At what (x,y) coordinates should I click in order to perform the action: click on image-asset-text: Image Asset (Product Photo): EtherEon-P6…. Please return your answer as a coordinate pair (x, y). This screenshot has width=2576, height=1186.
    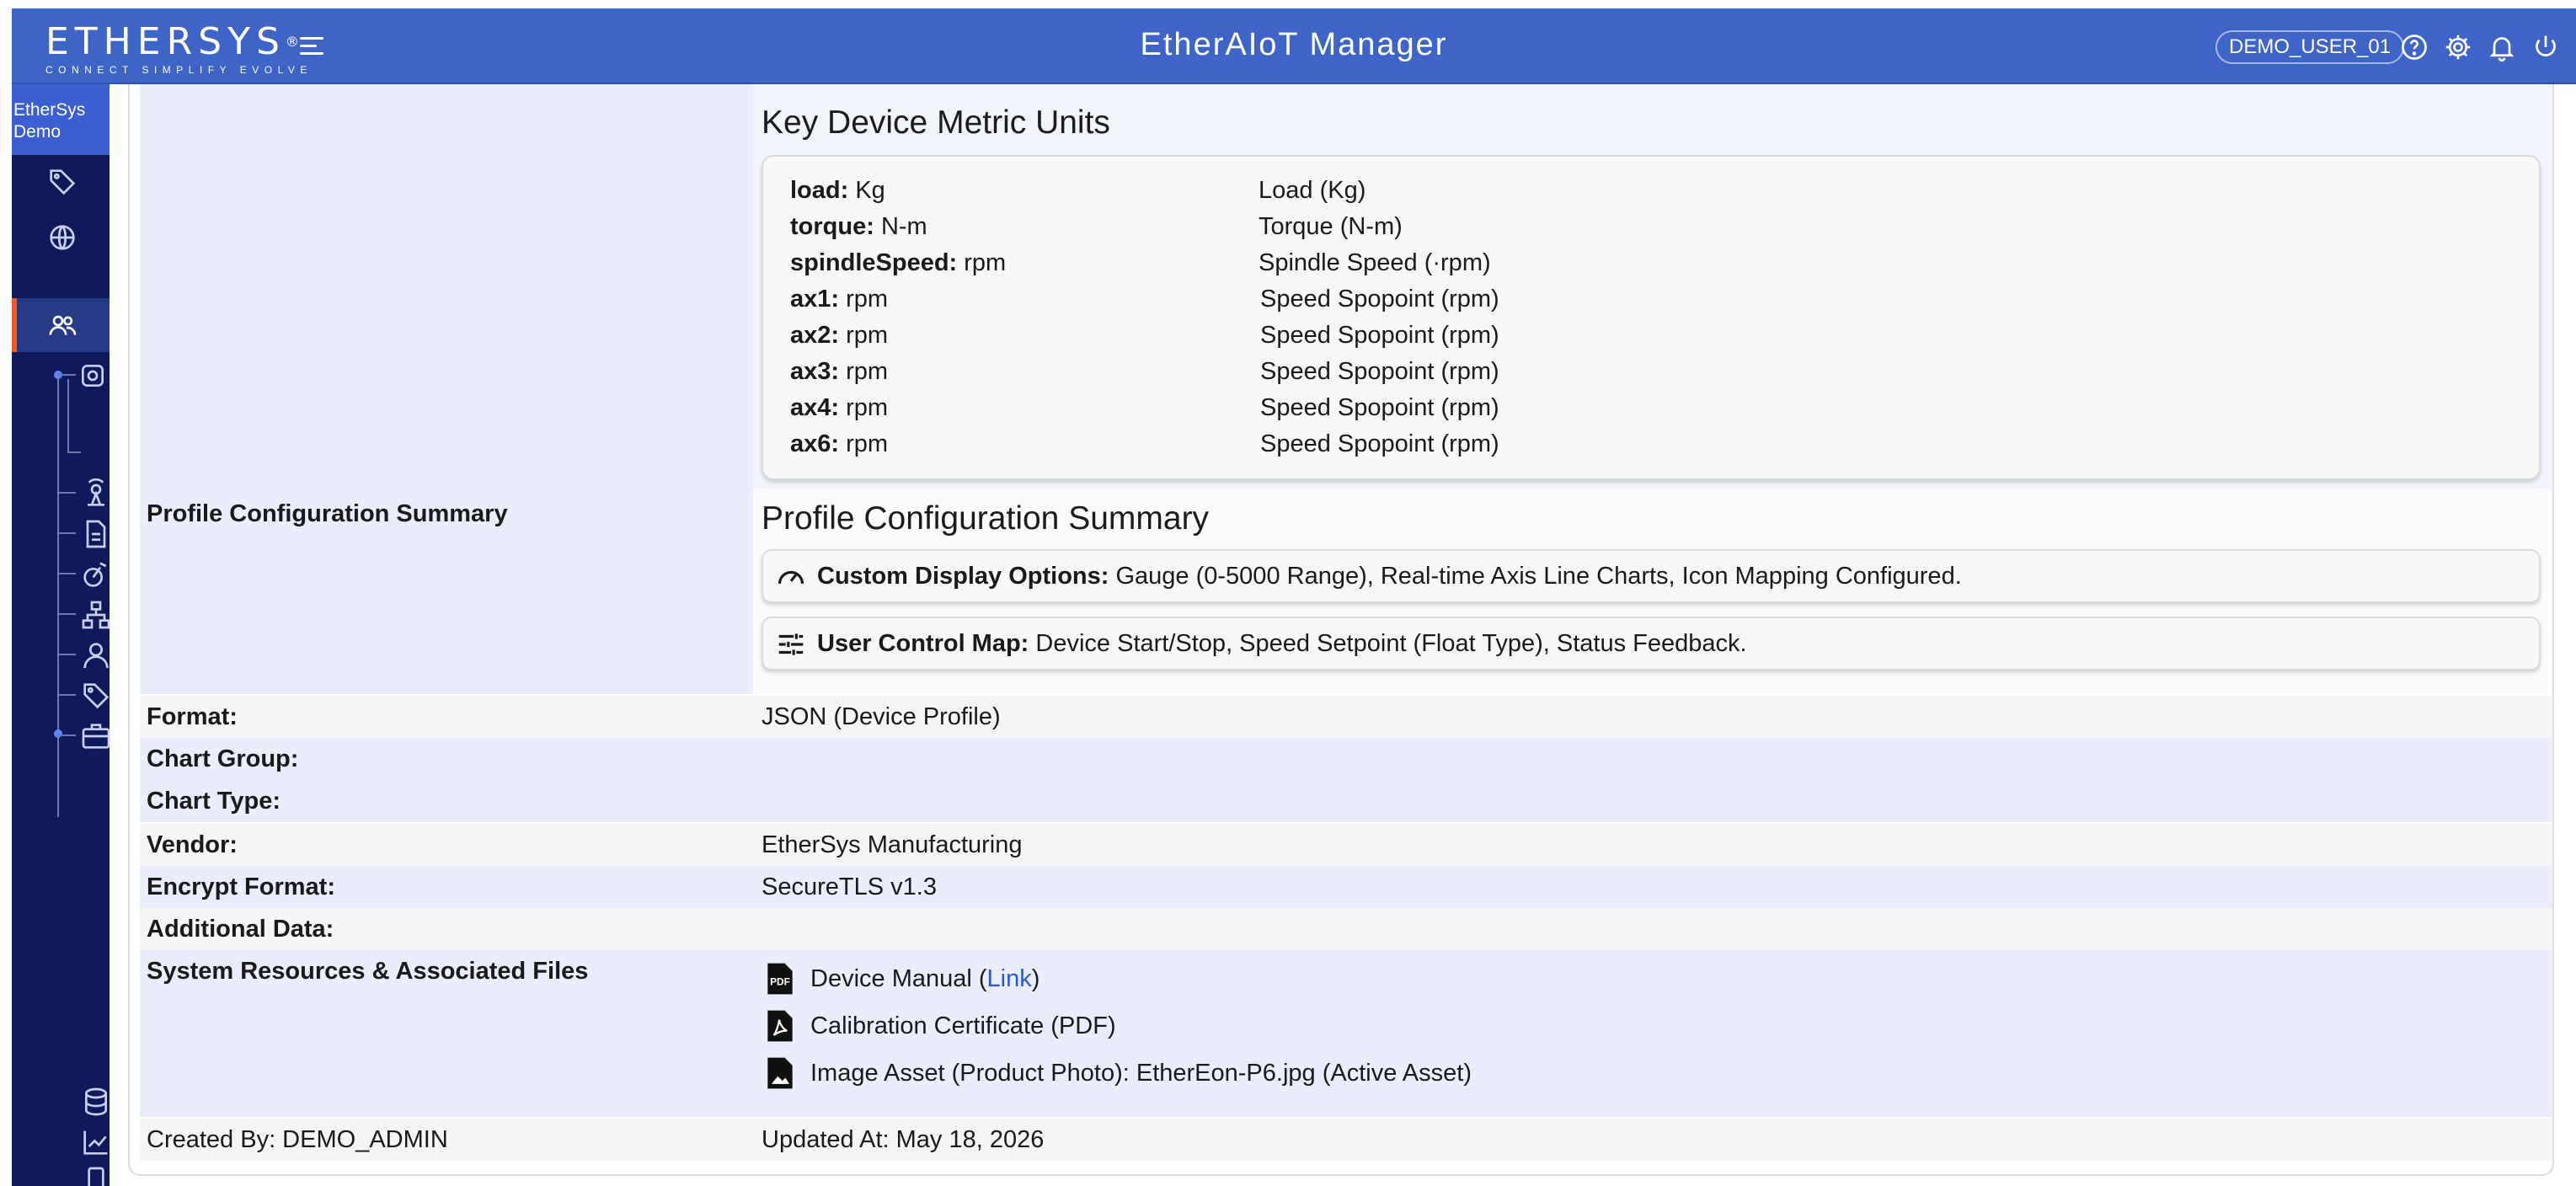
    Looking at the image, I should click on (1141, 1073).